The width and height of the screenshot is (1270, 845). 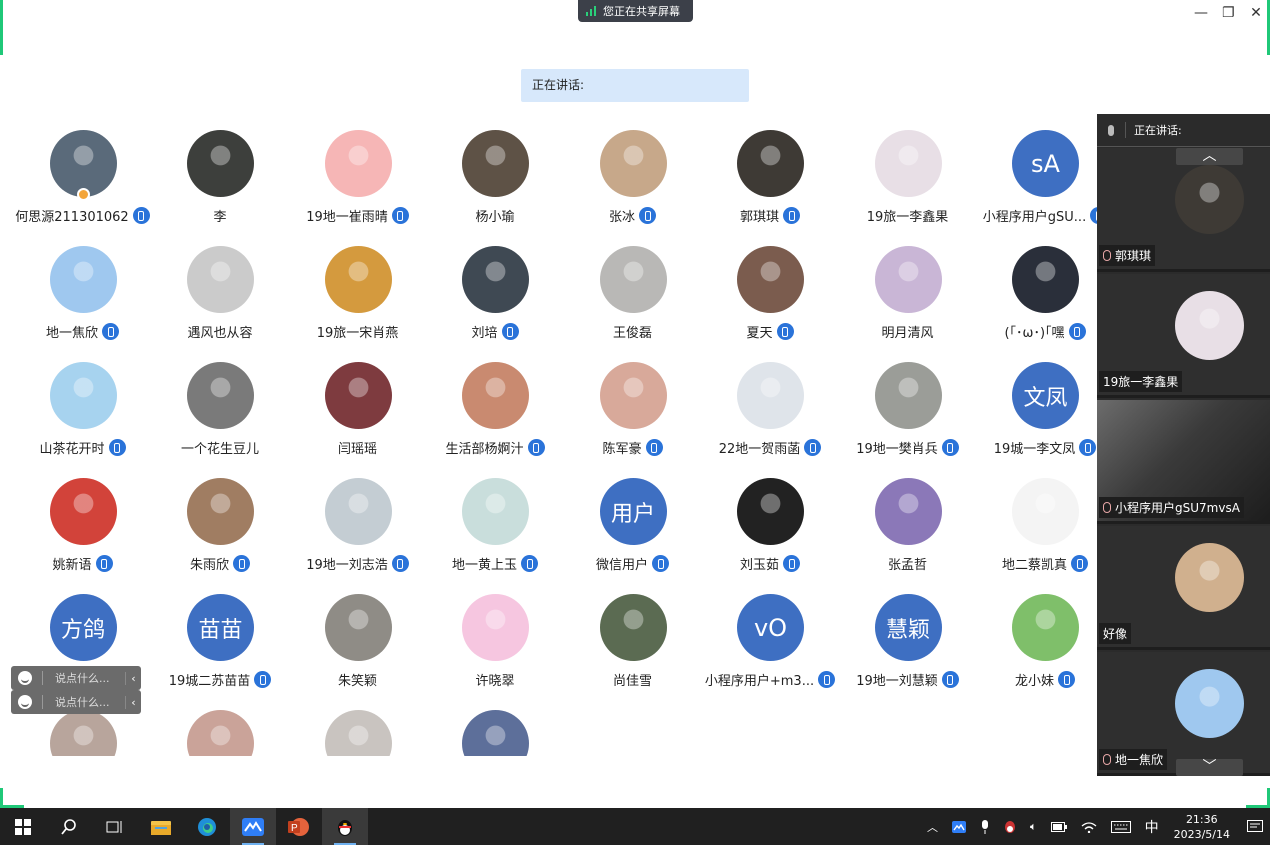 What do you see at coordinates (495, 302) in the screenshot?
I see `participant-tile: 刘培` at bounding box center [495, 302].